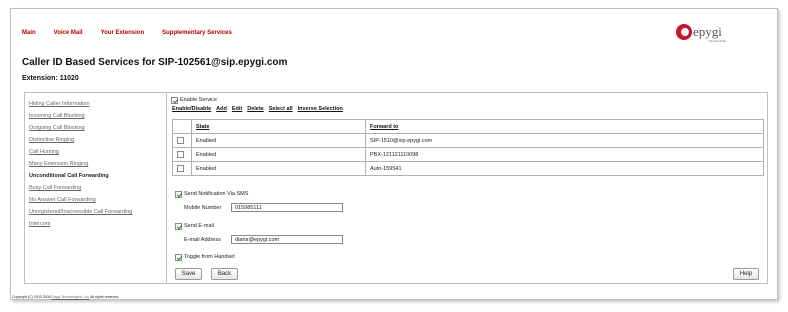  What do you see at coordinates (58, 164) in the screenshot?
I see `sidebar-item-many-extension-ringing: Many Extension Ringing` at bounding box center [58, 164].